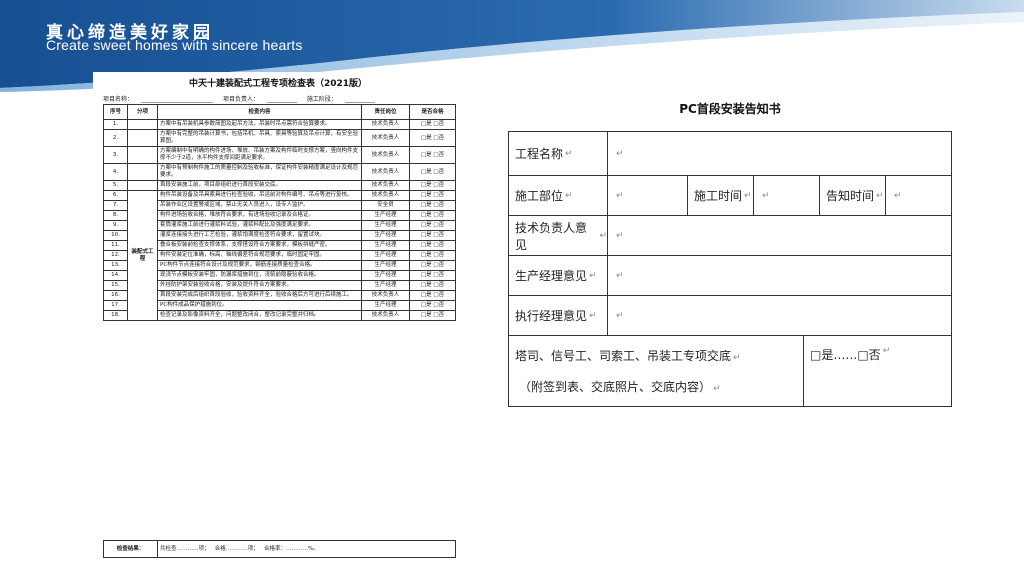  What do you see at coordinates (259, 172) in the screenshot?
I see `row-content: 方案中有预制构件施工的质量控制及验收标准，保证构件安装精度满足设计及规范要求。` at bounding box center [259, 172].